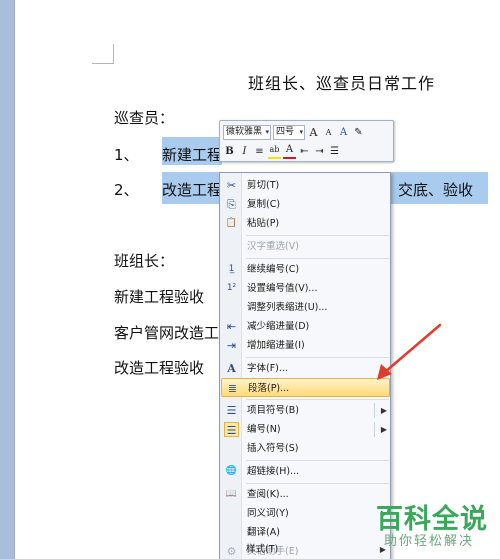 The width and height of the screenshot is (500, 559). I want to click on annotation-arrow, so click(409, 351).